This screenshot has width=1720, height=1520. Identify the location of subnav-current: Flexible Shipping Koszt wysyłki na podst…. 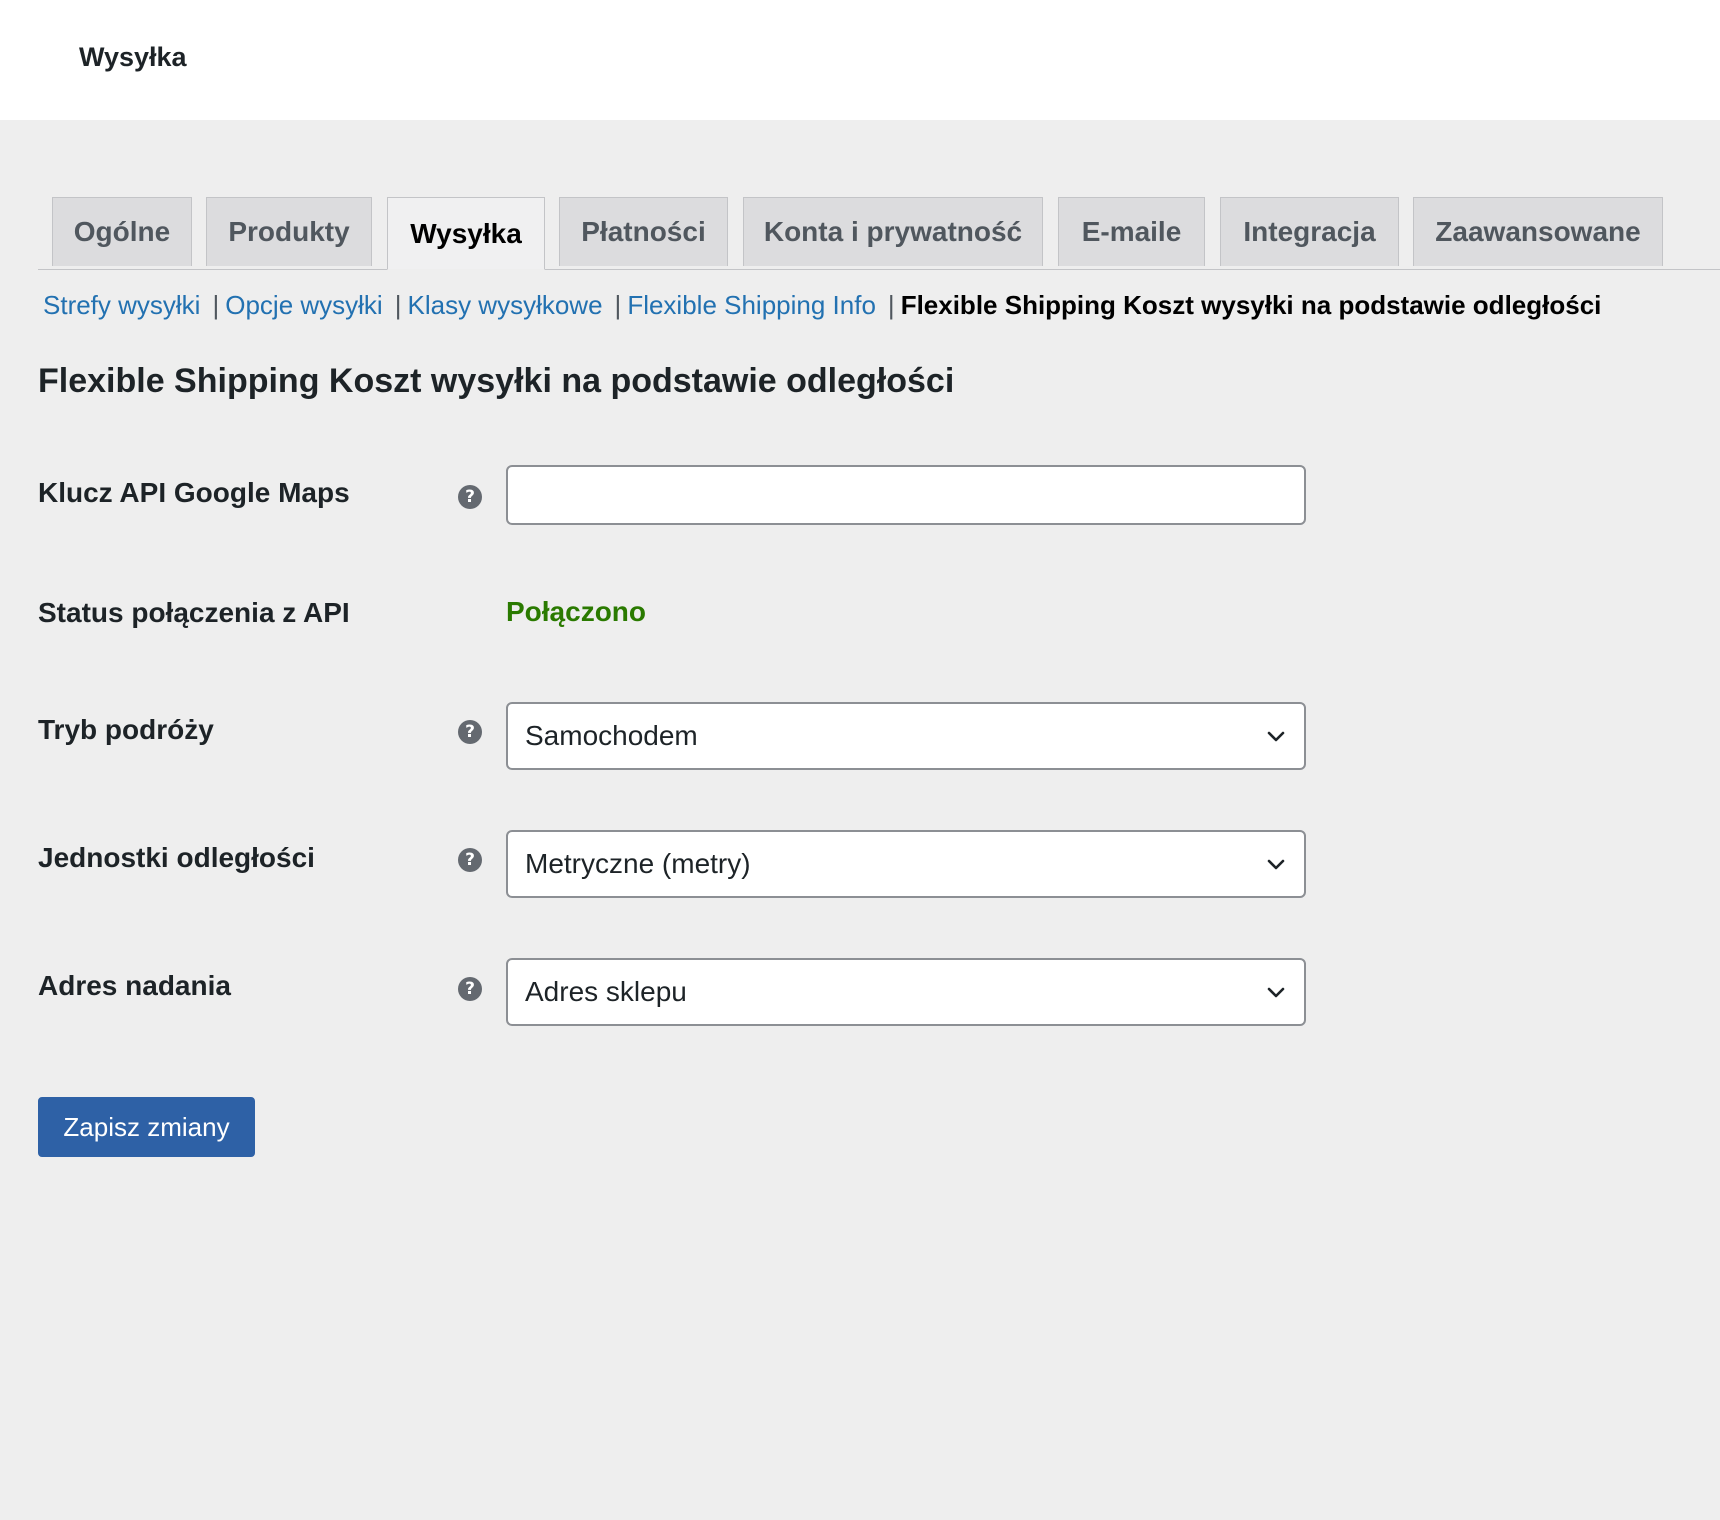
(1251, 305).